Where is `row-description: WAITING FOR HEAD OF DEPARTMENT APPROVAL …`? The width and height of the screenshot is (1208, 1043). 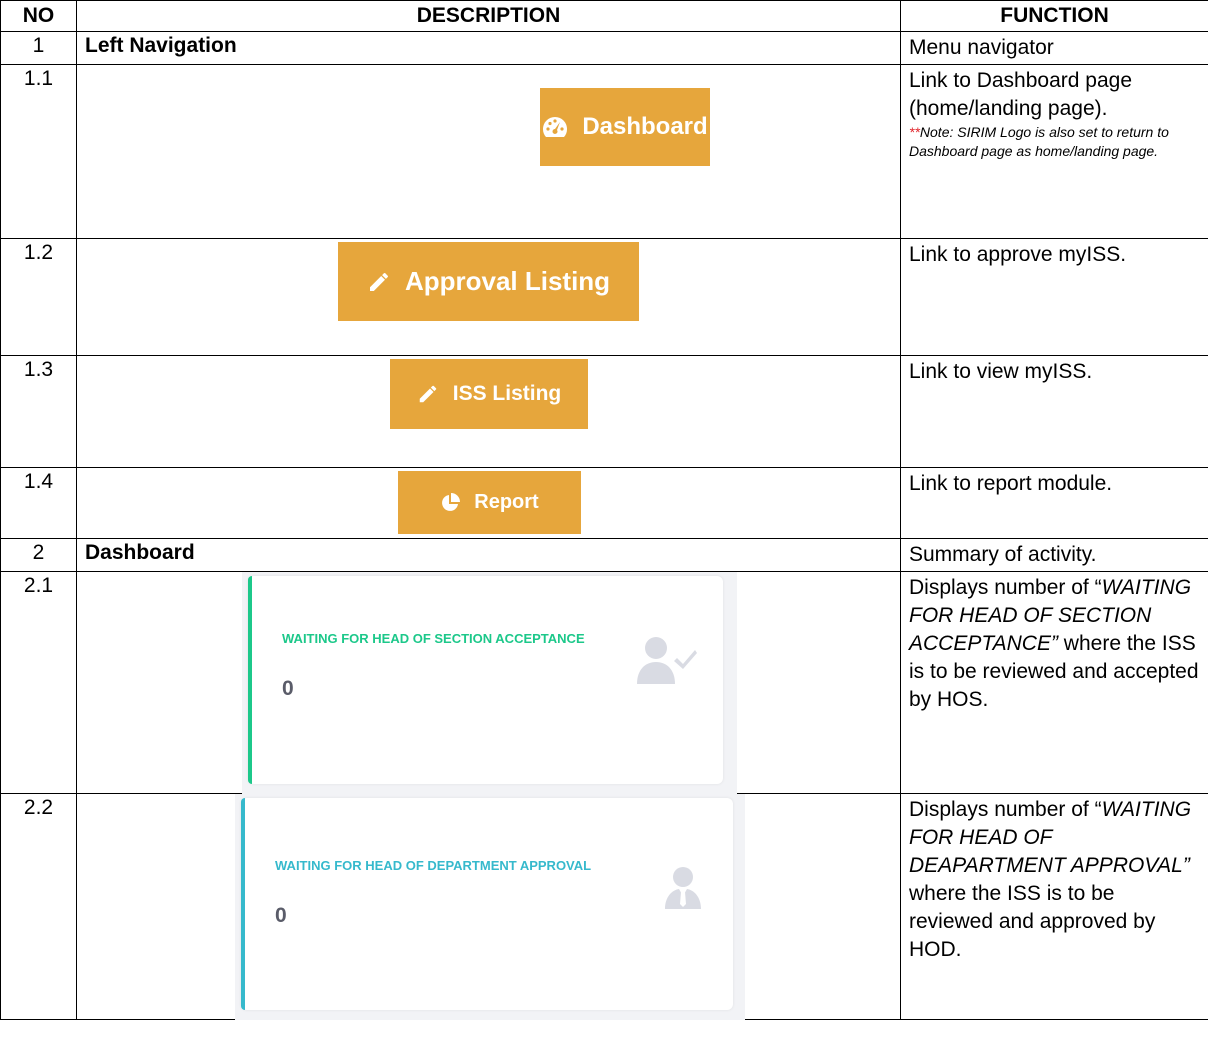
row-description: WAITING FOR HEAD OF DEPARTMENT APPROVAL … is located at coordinates (488, 906).